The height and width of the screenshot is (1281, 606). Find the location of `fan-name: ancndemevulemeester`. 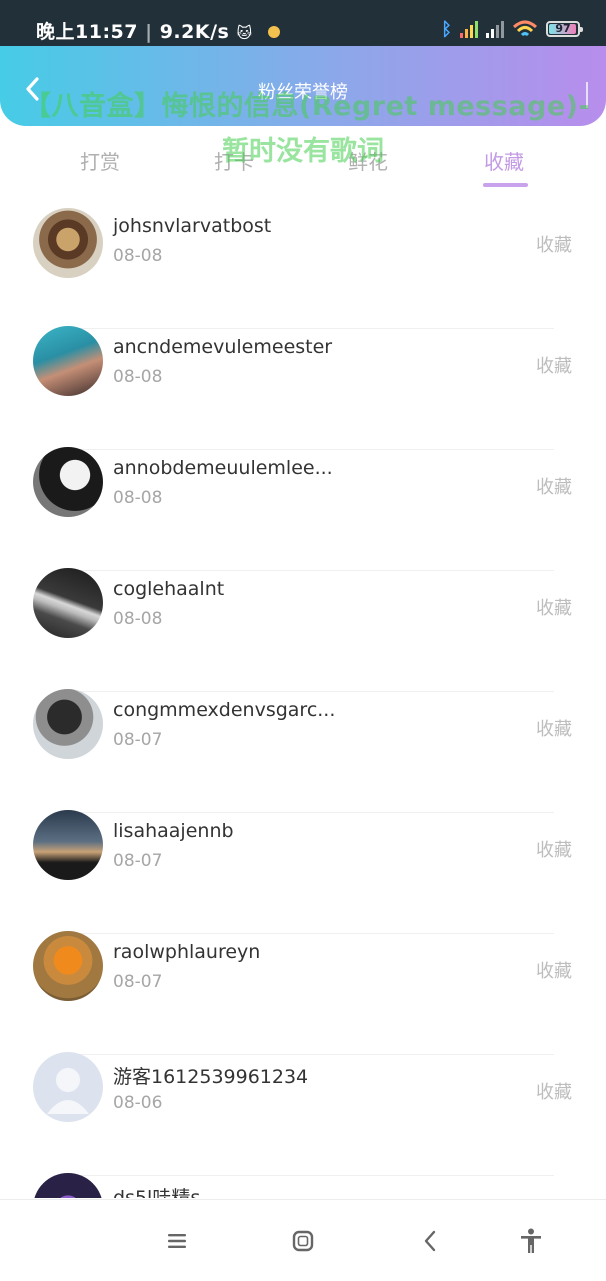

fan-name: ancndemevulemeester is located at coordinates (223, 347).